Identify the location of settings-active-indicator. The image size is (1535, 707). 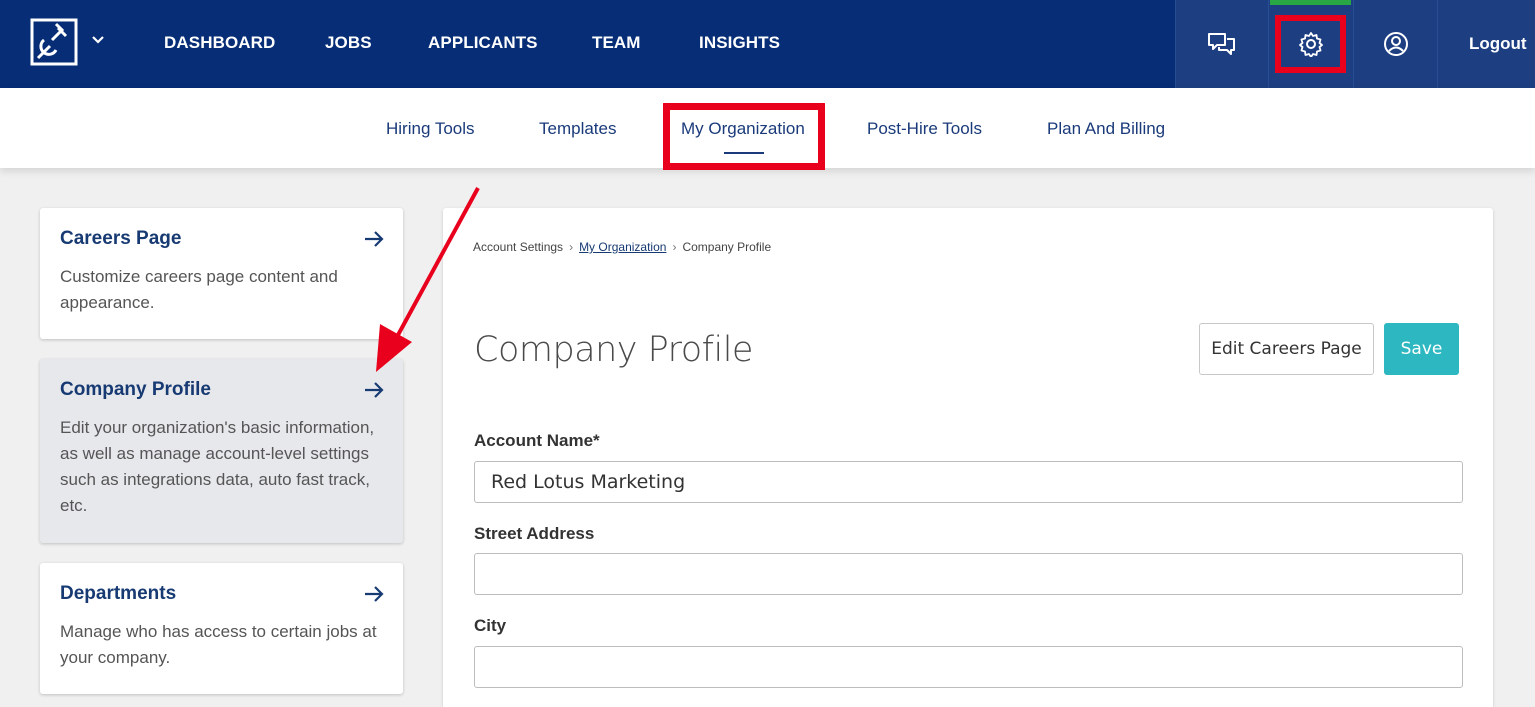
(1310, 2).